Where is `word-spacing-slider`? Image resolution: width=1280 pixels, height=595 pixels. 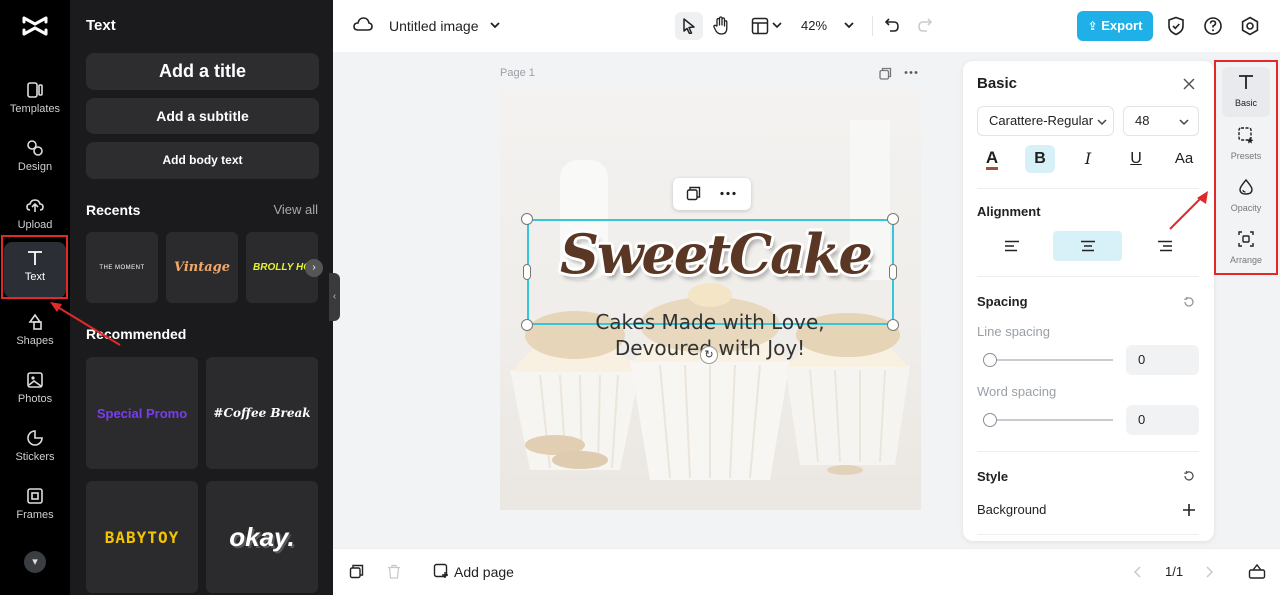 word-spacing-slider is located at coordinates (1048, 420).